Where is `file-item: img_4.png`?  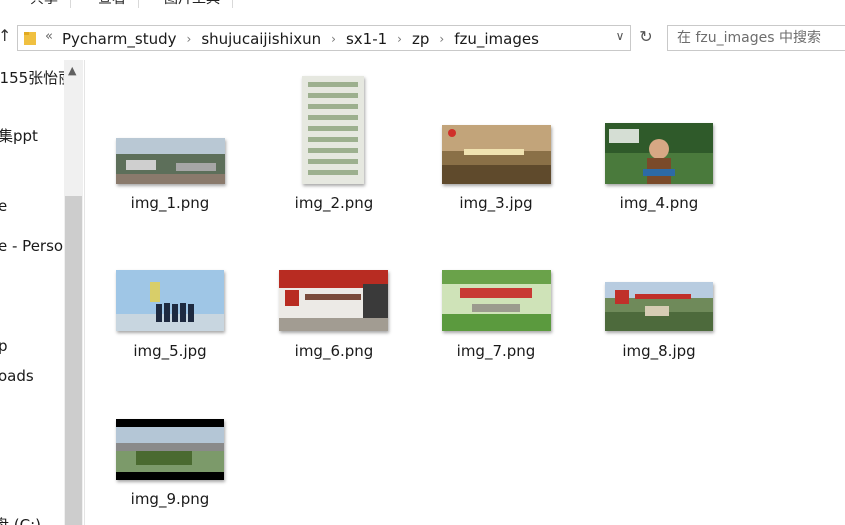
file-item: img_4.png is located at coordinates (659, 145).